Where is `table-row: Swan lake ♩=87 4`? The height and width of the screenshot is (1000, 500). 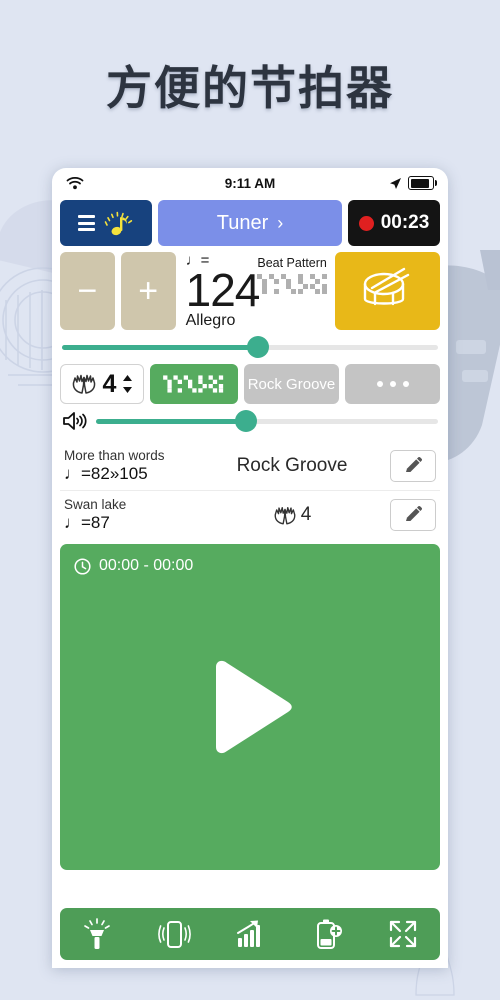 table-row: Swan lake ♩=87 4 is located at coordinates (250, 514).